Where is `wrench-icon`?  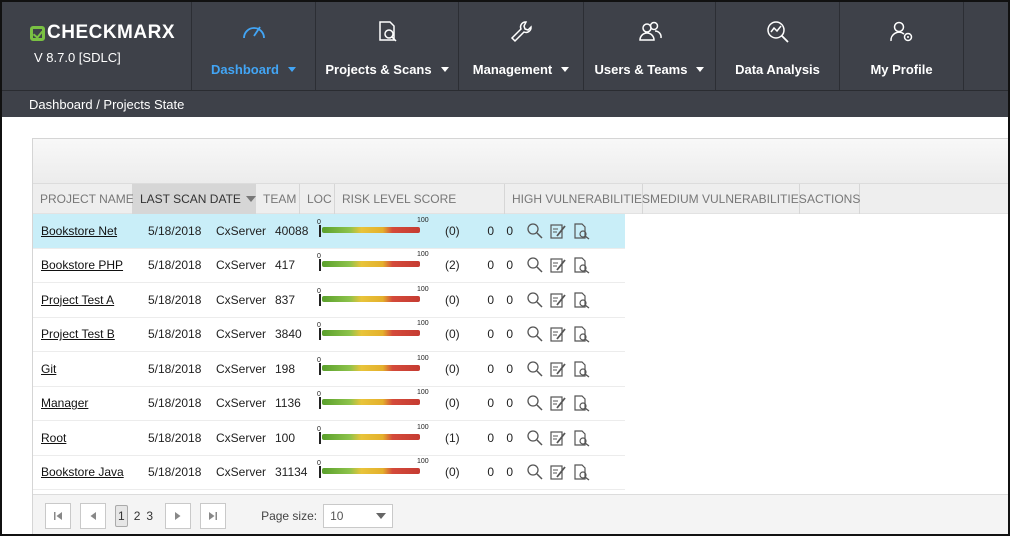 wrench-icon is located at coordinates (521, 32).